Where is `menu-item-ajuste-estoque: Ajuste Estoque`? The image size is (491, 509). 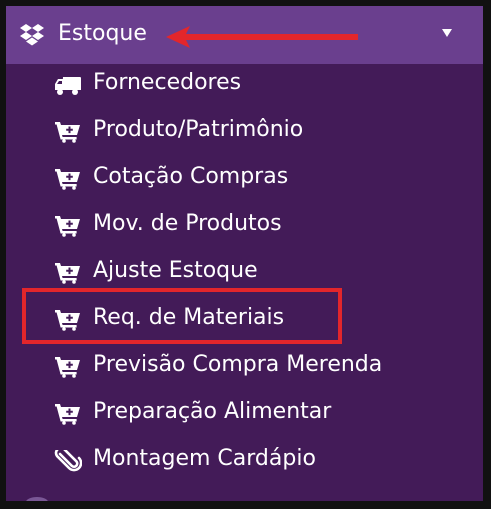 menu-item-ajuste-estoque: Ajuste Estoque is located at coordinates (244, 271).